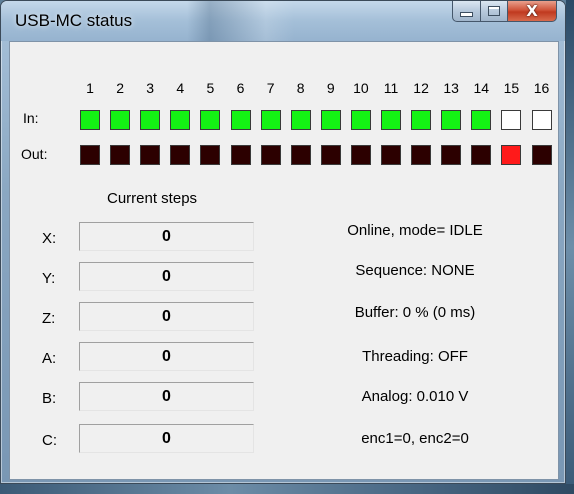  Describe the element at coordinates (166, 276) in the screenshot. I see `y-steps-value: 0` at that location.